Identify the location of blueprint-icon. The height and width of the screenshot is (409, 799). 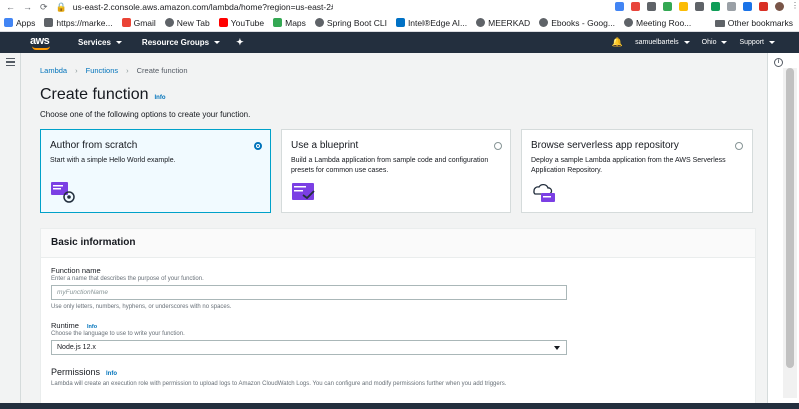
(303, 191).